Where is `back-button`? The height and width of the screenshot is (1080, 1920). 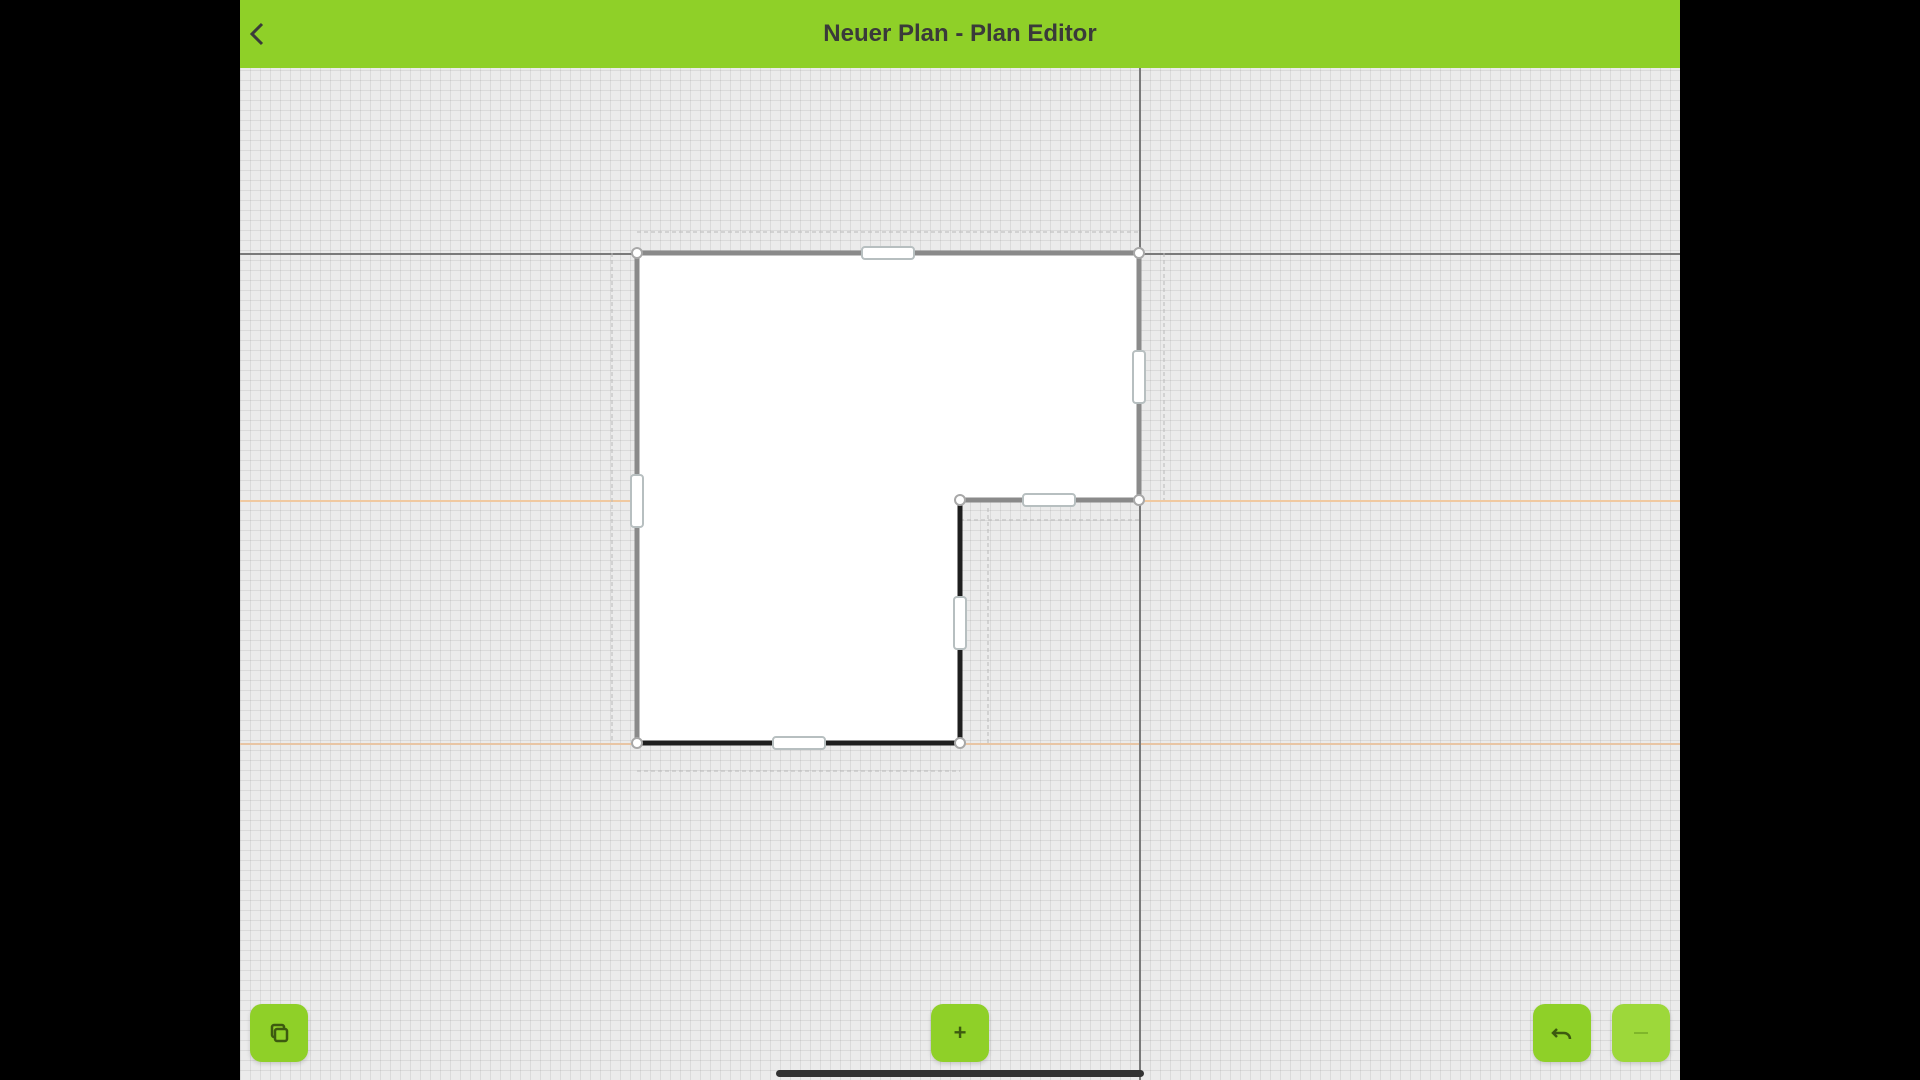
back-button is located at coordinates (257, 34).